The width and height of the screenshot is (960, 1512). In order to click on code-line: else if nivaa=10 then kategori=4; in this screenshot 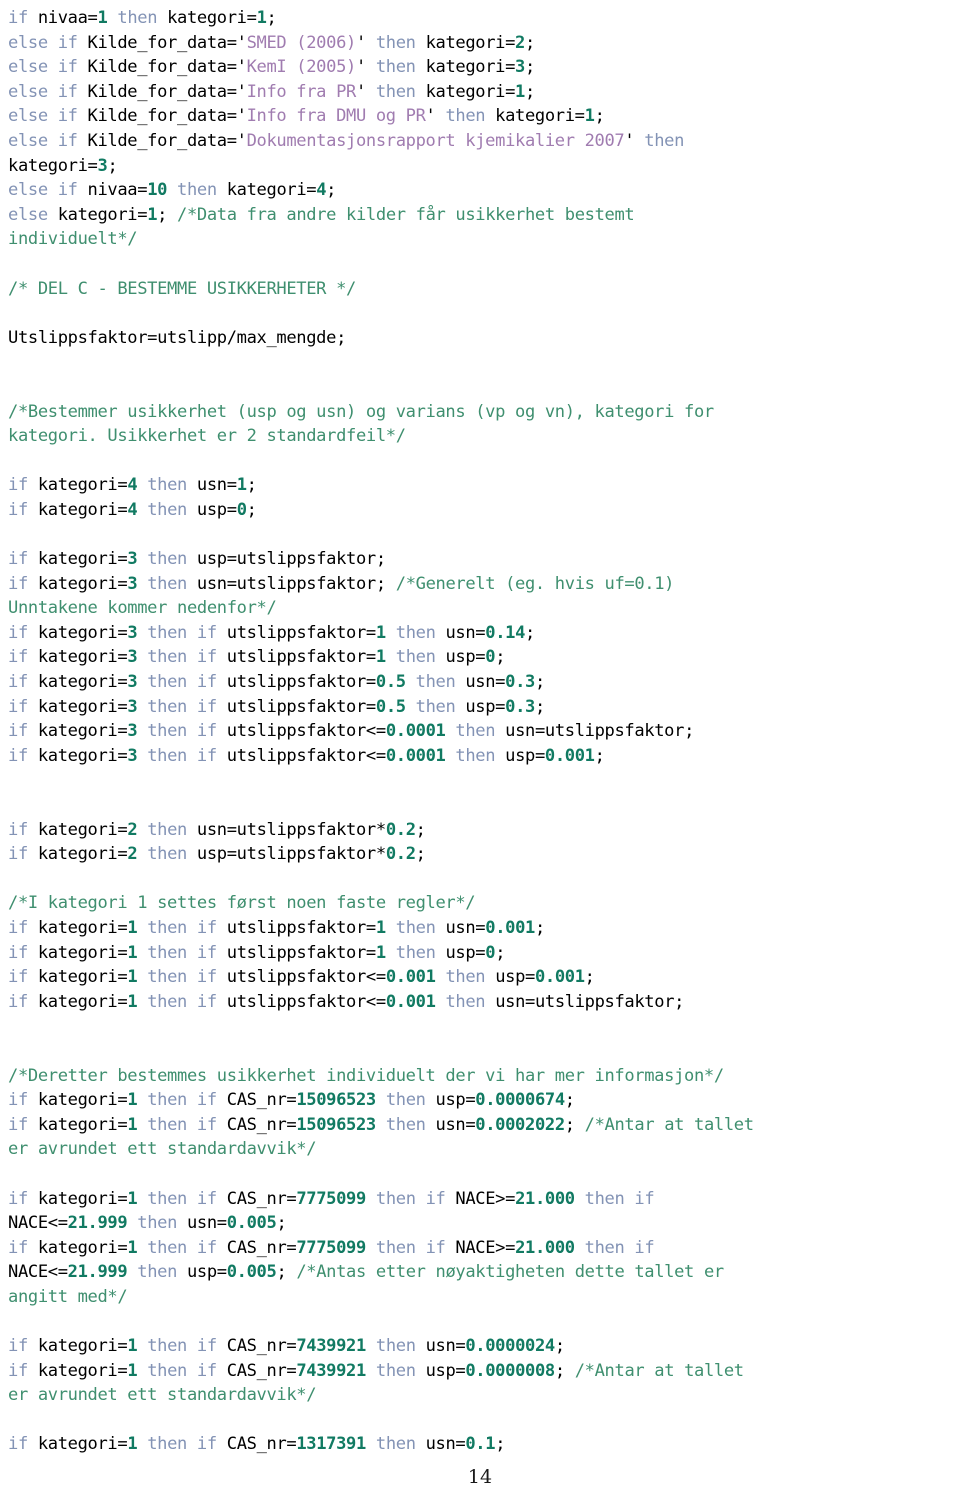, I will do `click(480, 190)`.